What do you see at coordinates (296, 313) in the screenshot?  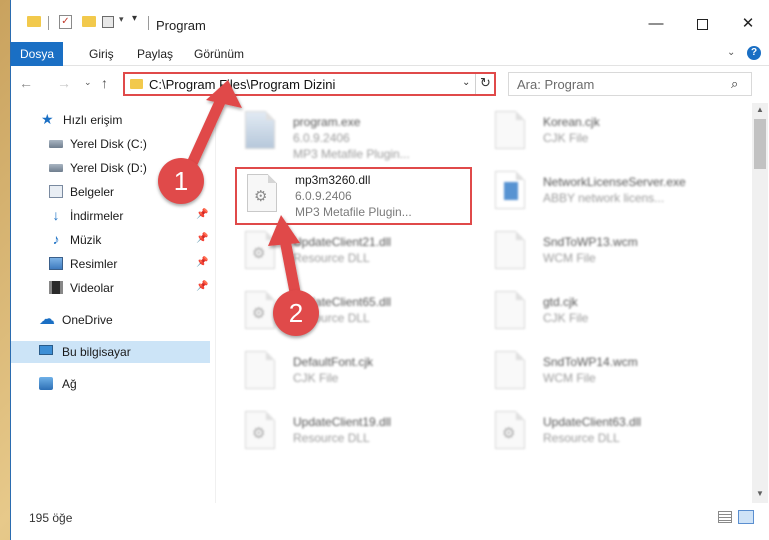 I see `step-badge-2: 2` at bounding box center [296, 313].